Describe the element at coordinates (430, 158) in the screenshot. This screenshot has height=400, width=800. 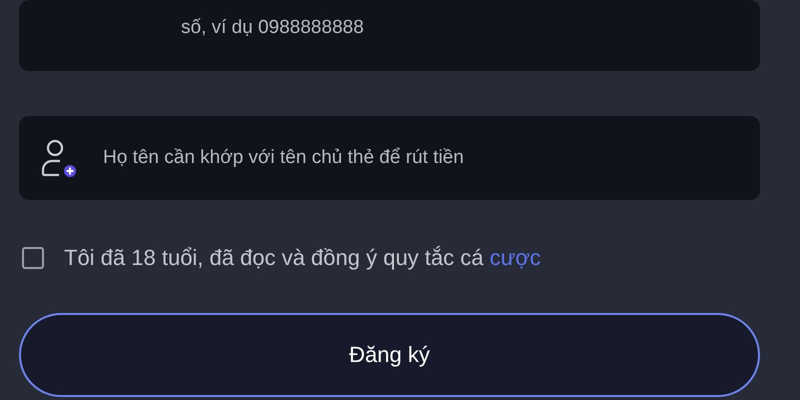
I see `input-field: Họ tên cần khớp với tên chủ thẻ để rút tiền` at that location.